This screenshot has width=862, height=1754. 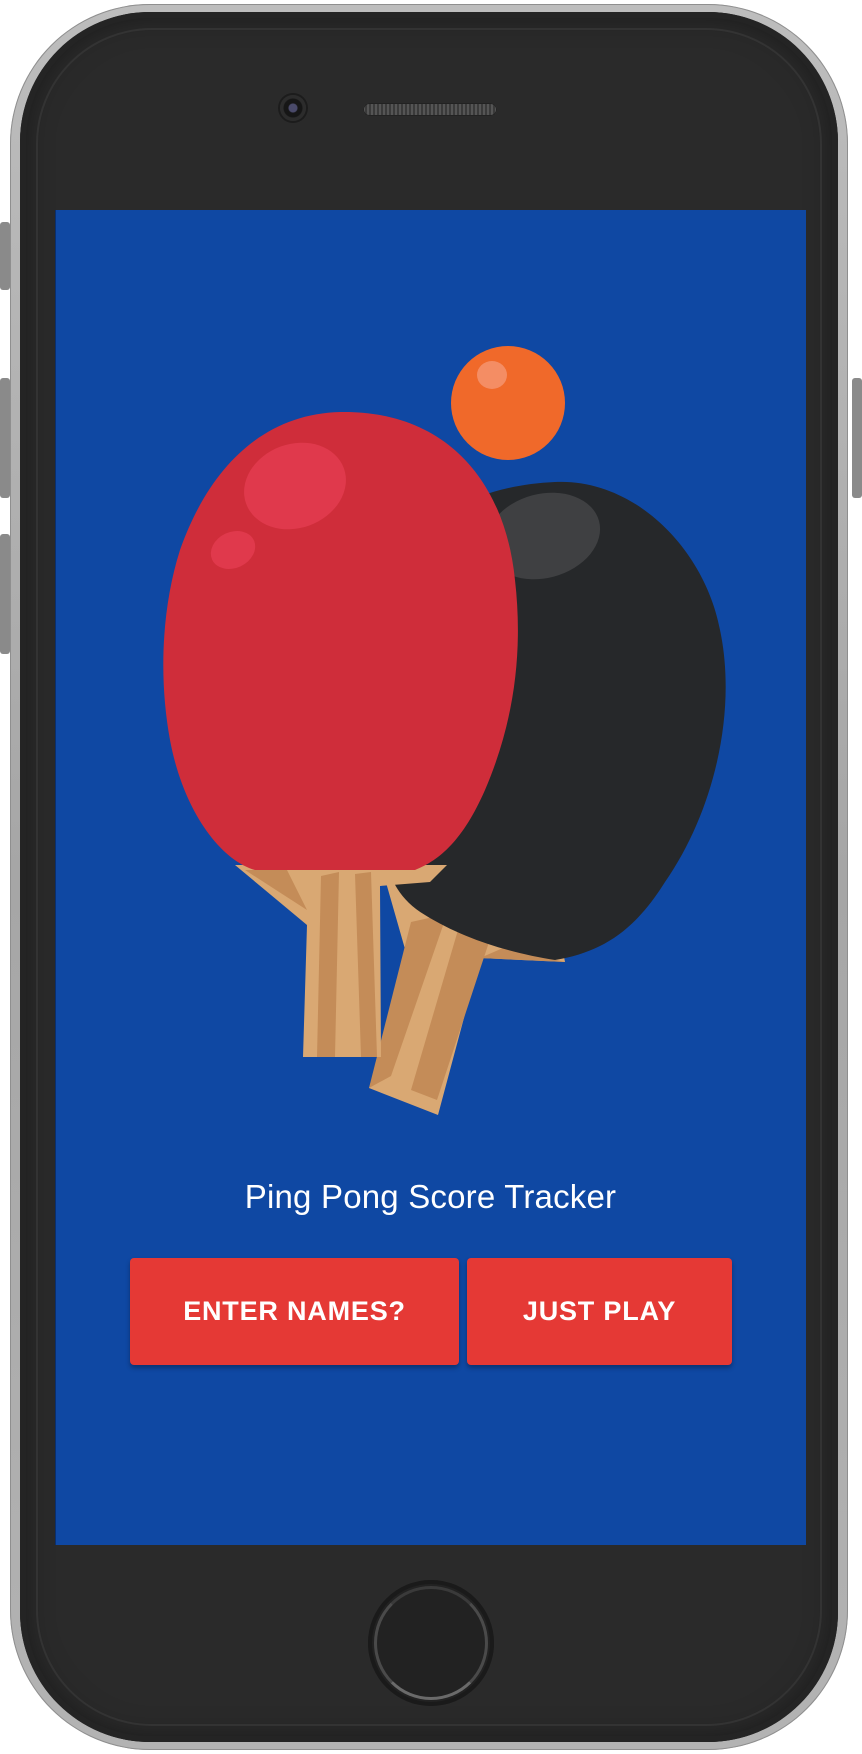 I want to click on ball-icon, so click(x=508, y=403).